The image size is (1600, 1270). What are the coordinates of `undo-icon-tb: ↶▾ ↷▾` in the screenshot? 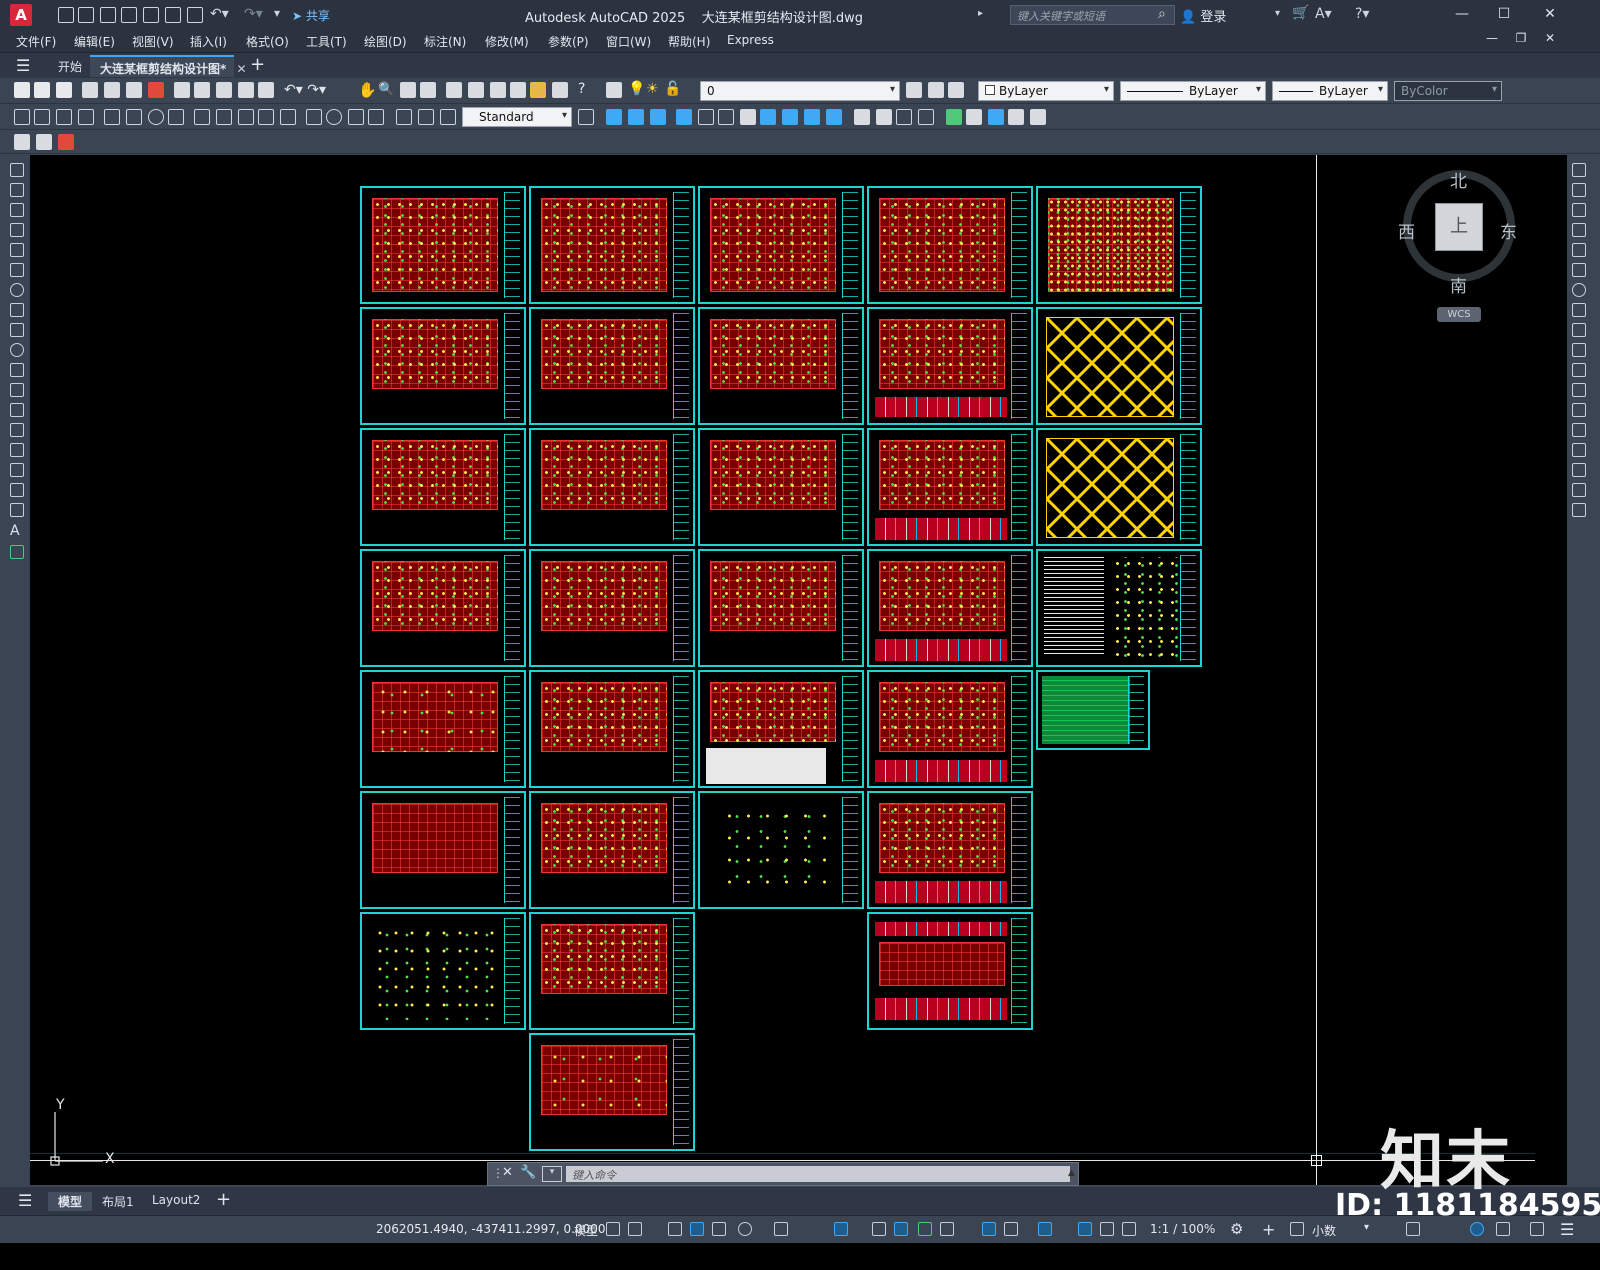 It's located at (305, 90).